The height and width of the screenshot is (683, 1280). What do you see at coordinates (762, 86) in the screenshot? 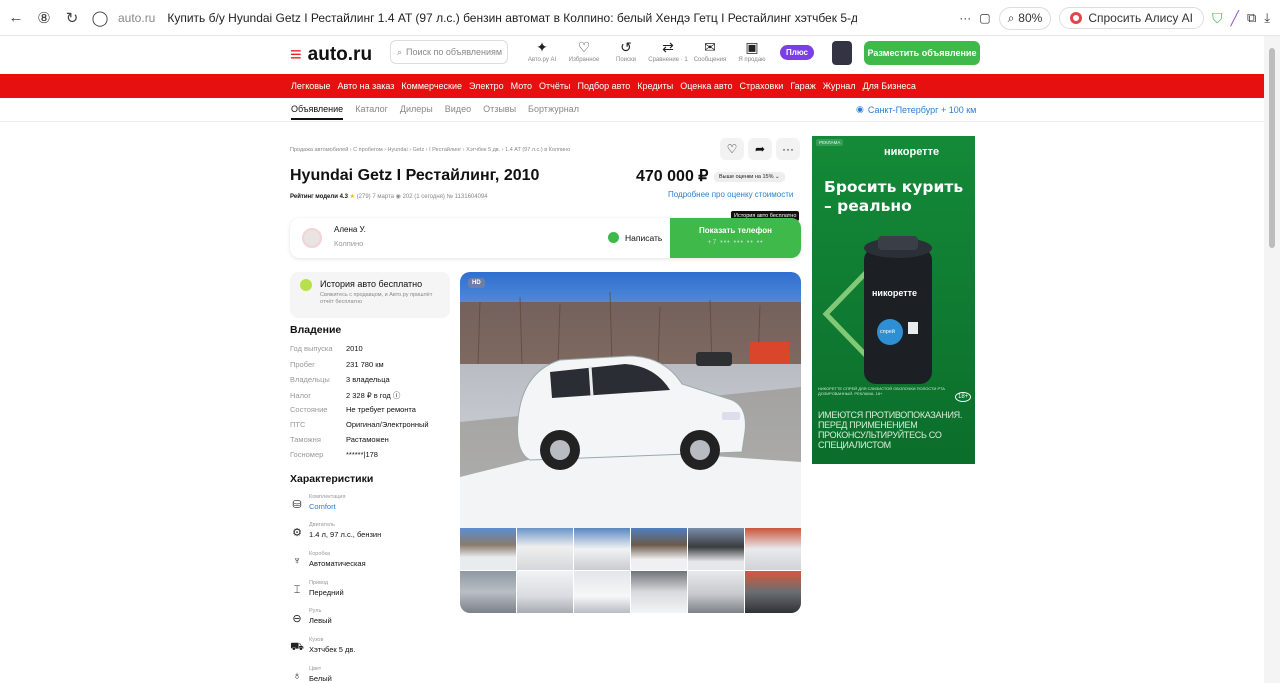
I see `menu-item: Страховки` at bounding box center [762, 86].